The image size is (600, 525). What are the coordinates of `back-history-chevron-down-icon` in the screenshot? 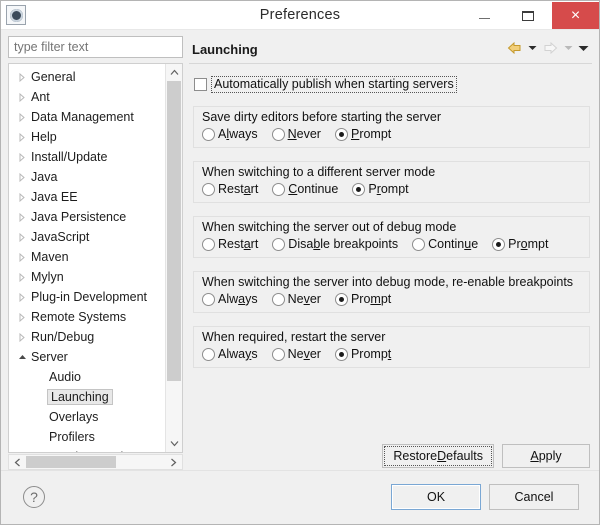 It's located at (532, 48).